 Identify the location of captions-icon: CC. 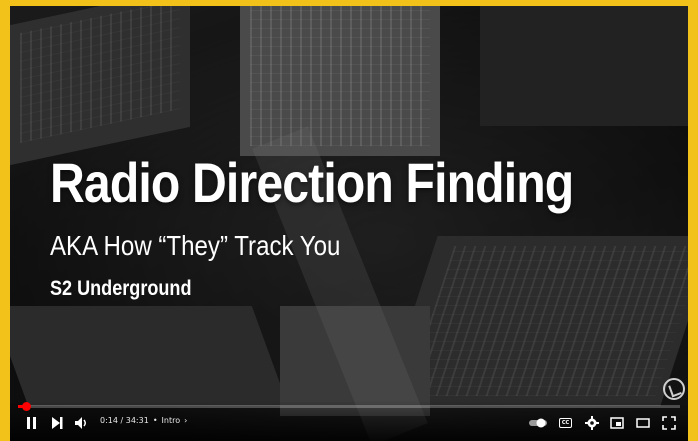
(565, 423).